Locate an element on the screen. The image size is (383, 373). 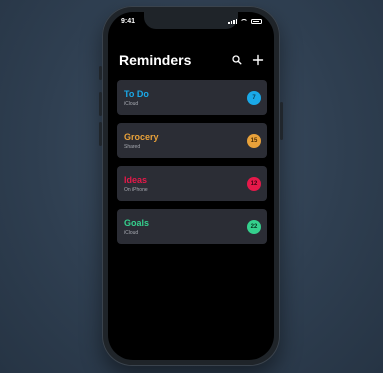
list-item-grocery: Grocery Shared 15 is located at coordinates (192, 140).